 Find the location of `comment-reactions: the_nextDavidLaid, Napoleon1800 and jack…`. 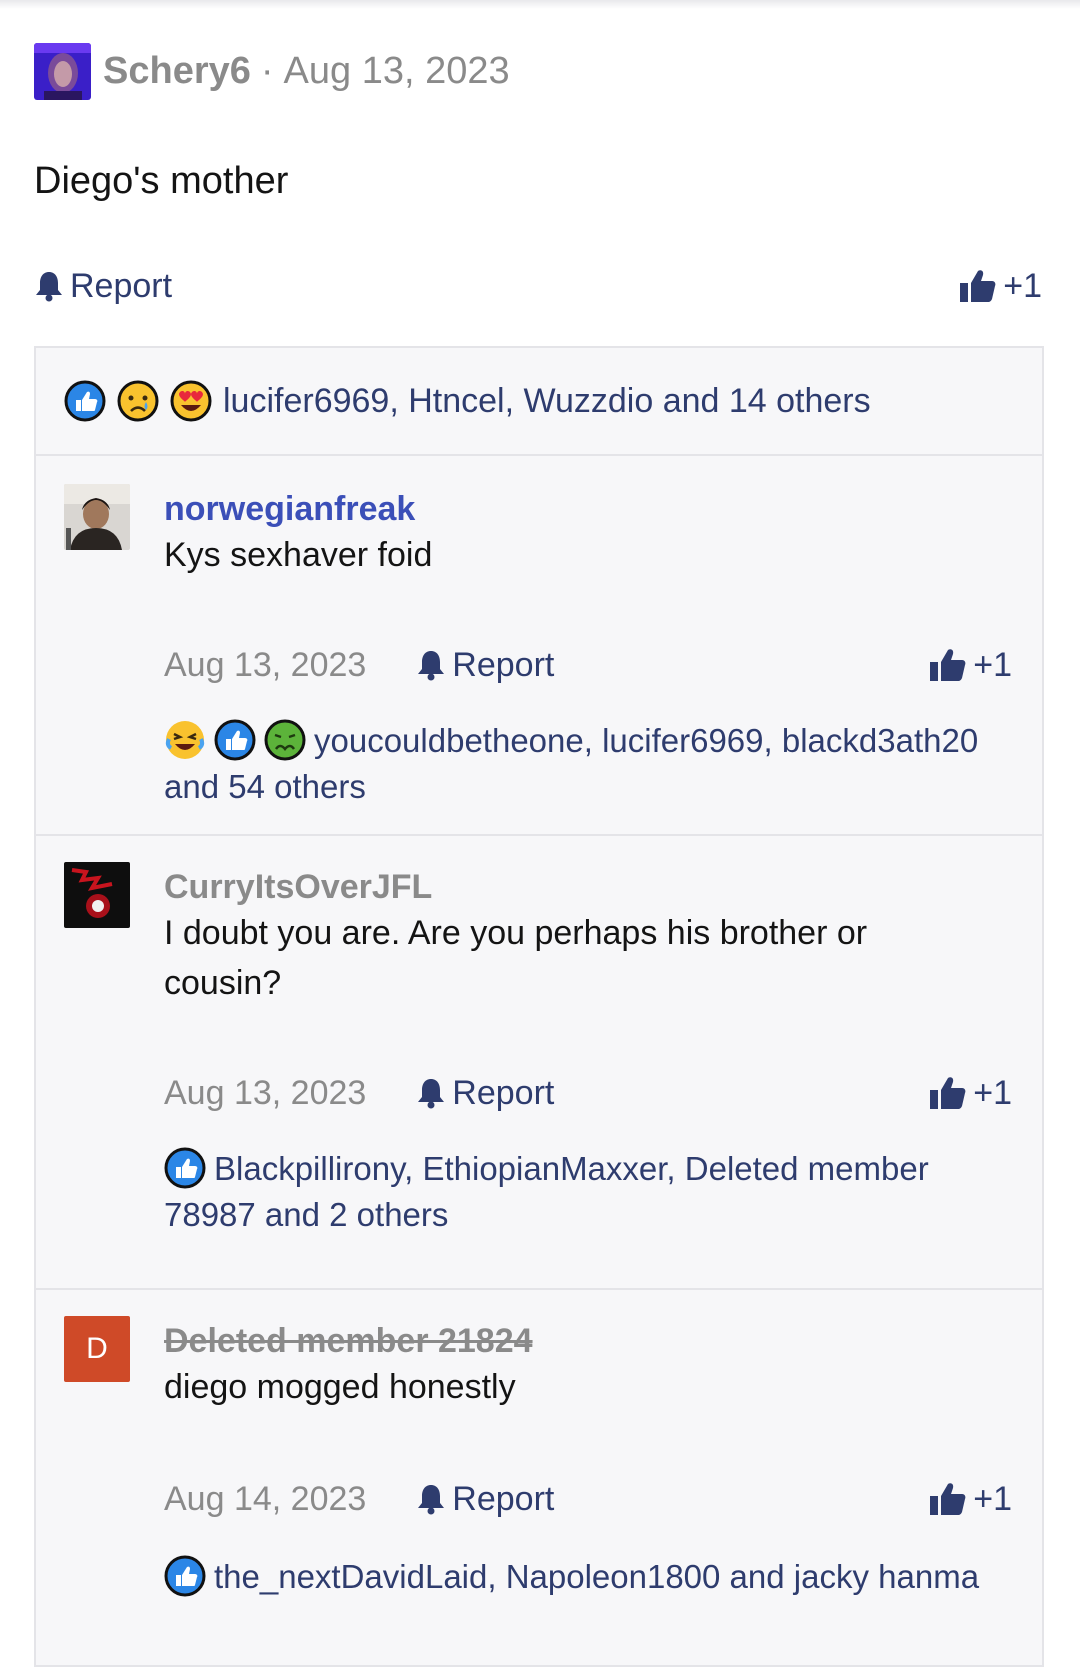

comment-reactions: the_nextDavidLaid, Napoleon1800 and jack… is located at coordinates (574, 1577).